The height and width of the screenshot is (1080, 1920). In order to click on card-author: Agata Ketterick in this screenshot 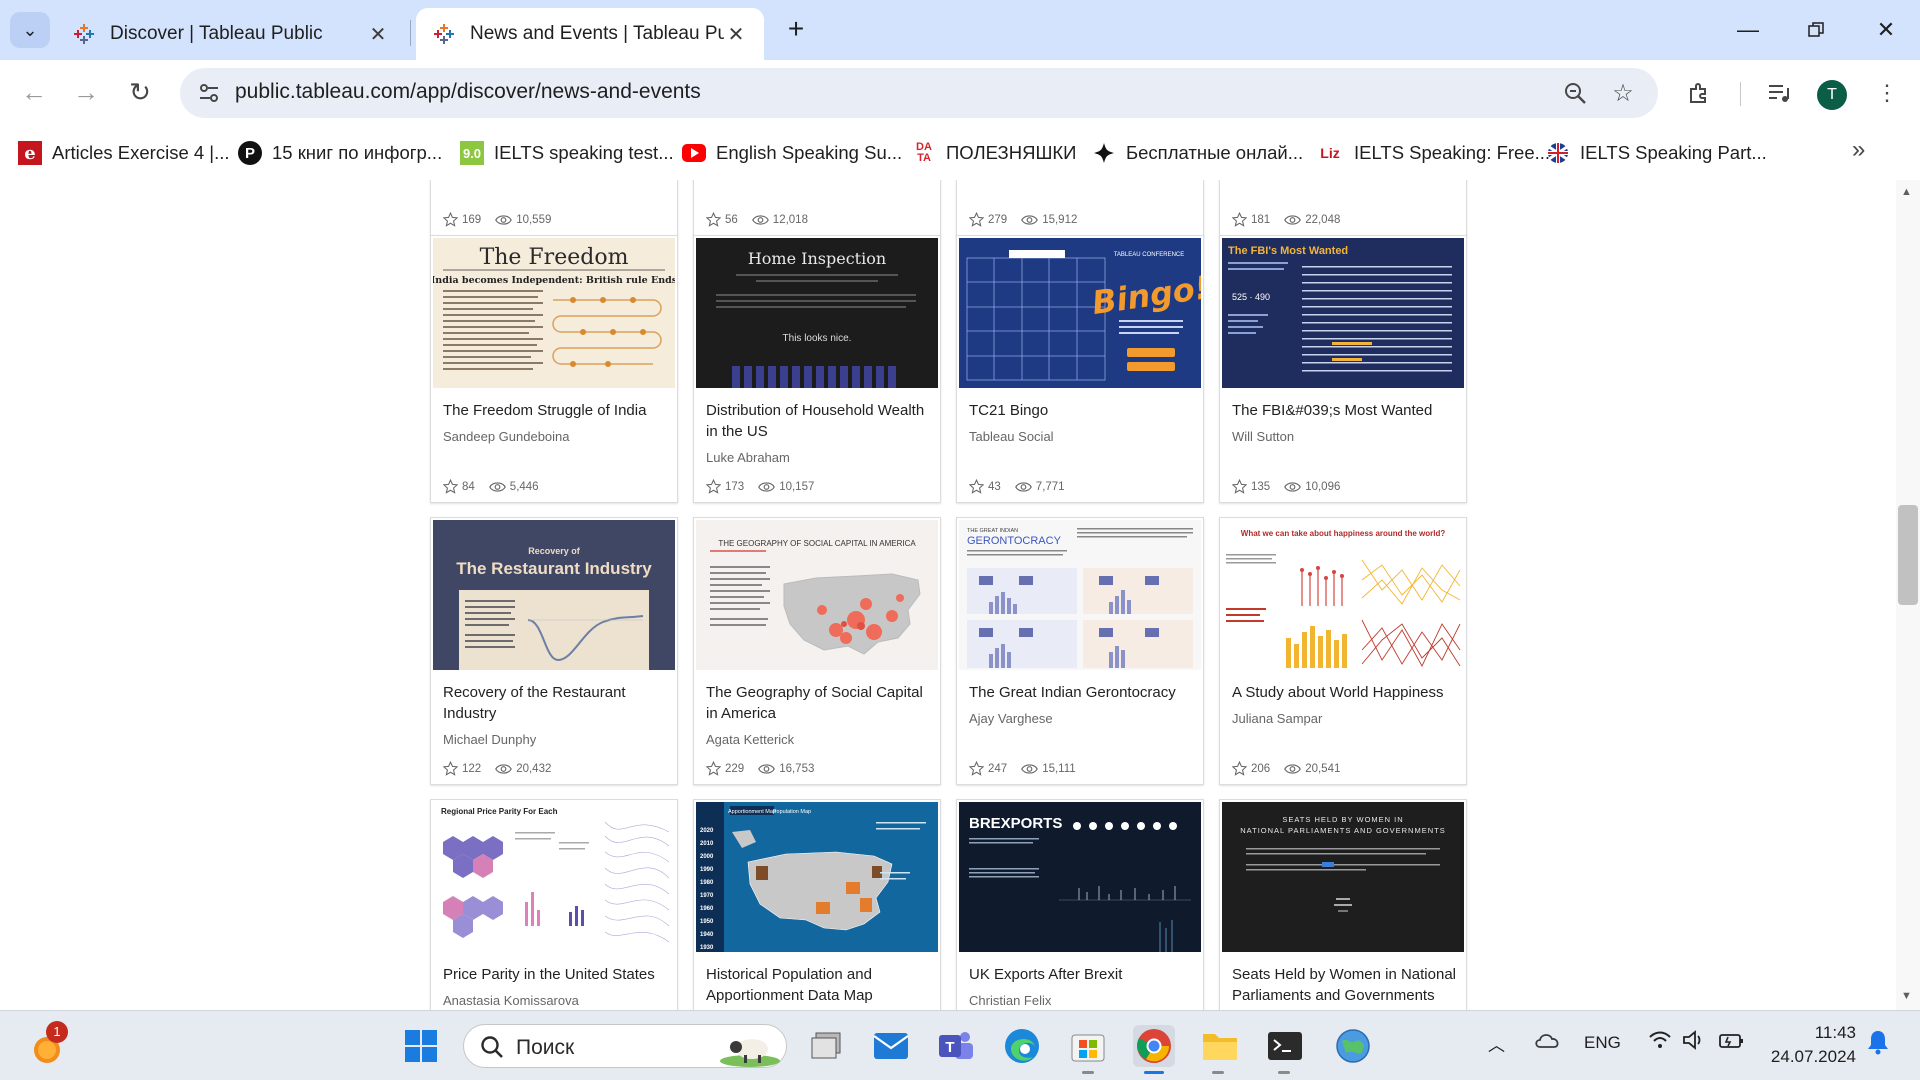, I will do `click(750, 739)`.